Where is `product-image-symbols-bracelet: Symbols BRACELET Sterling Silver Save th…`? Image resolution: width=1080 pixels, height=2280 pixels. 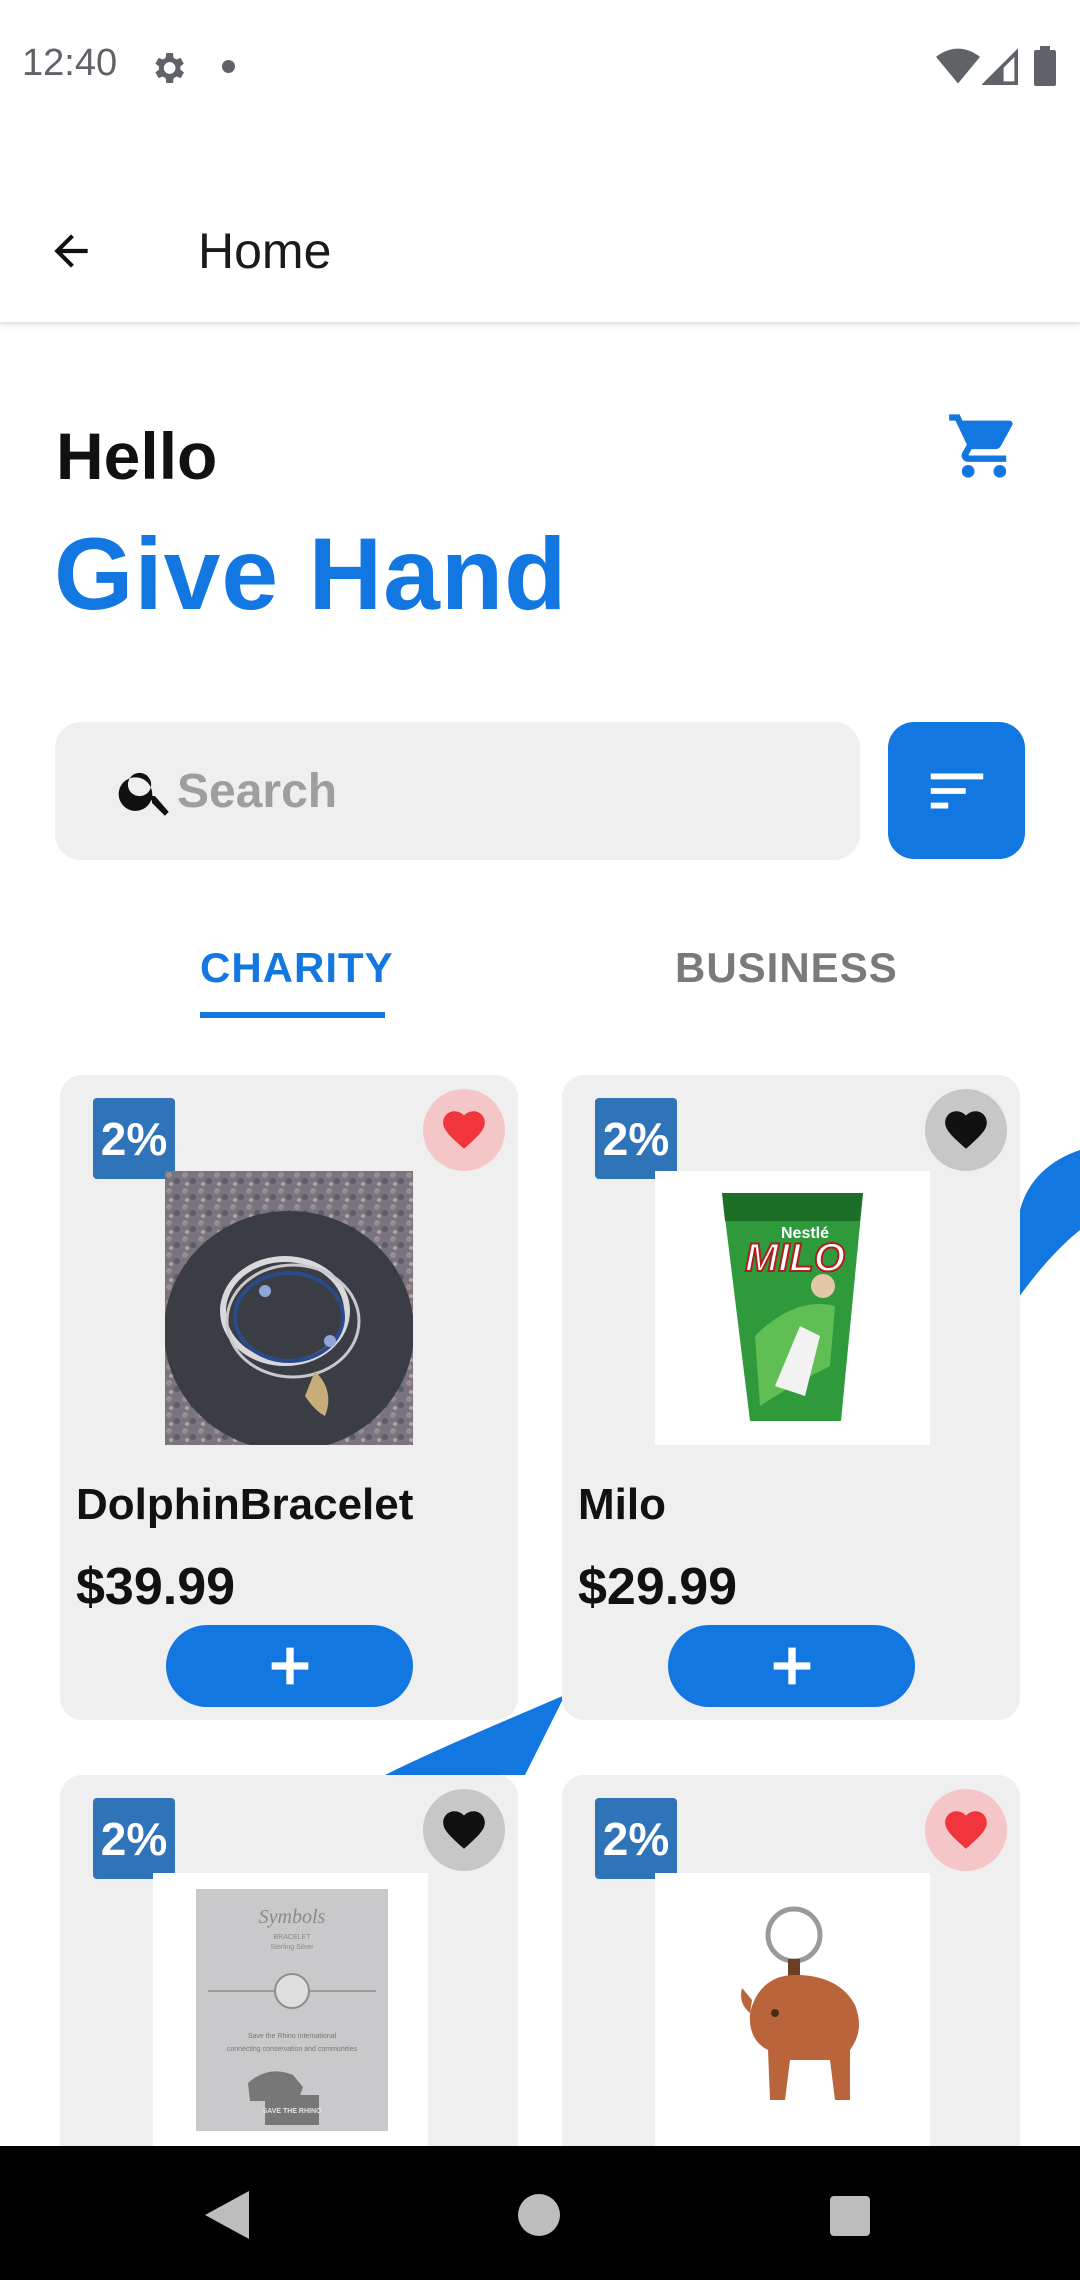
product-image-symbols-bracelet: Symbols BRACELET Sterling Silver Save th… is located at coordinates (290, 2010).